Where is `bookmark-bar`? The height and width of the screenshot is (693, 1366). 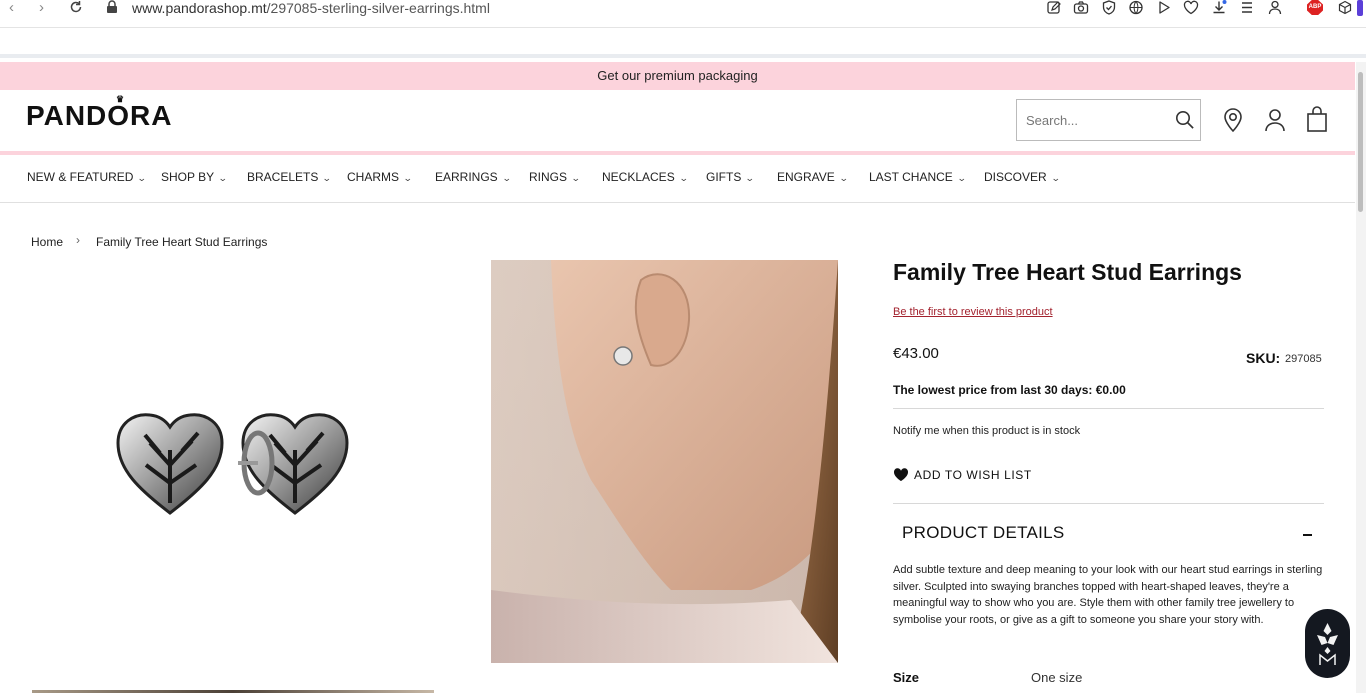 bookmark-bar is located at coordinates (683, 43).